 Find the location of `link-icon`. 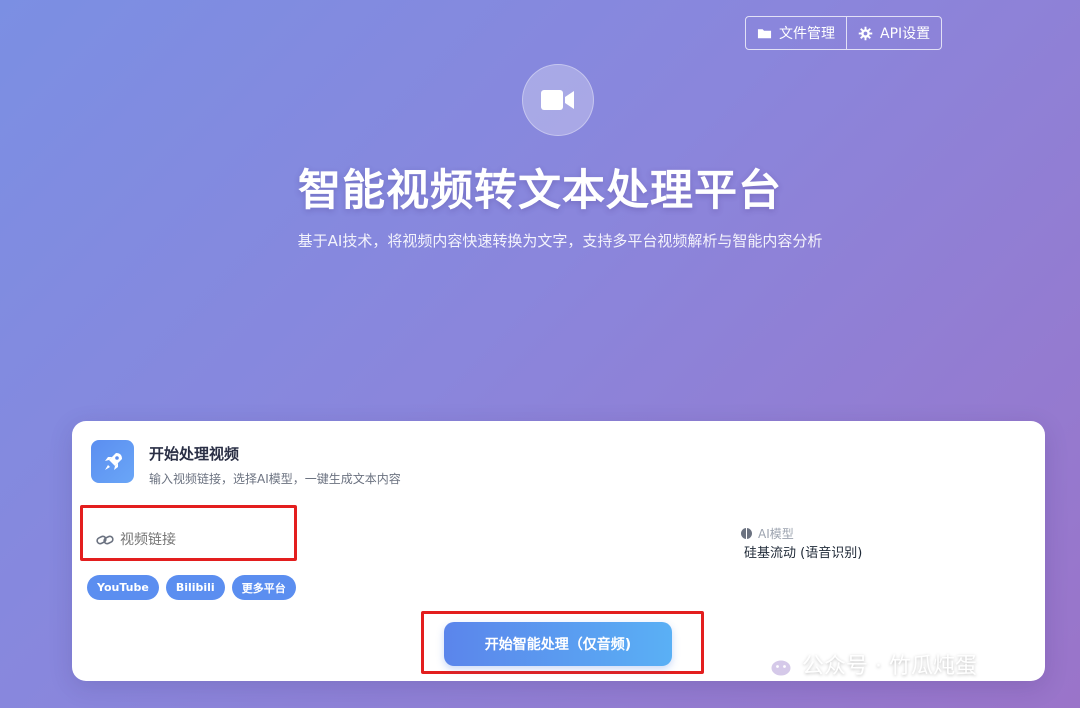

link-icon is located at coordinates (105, 540).